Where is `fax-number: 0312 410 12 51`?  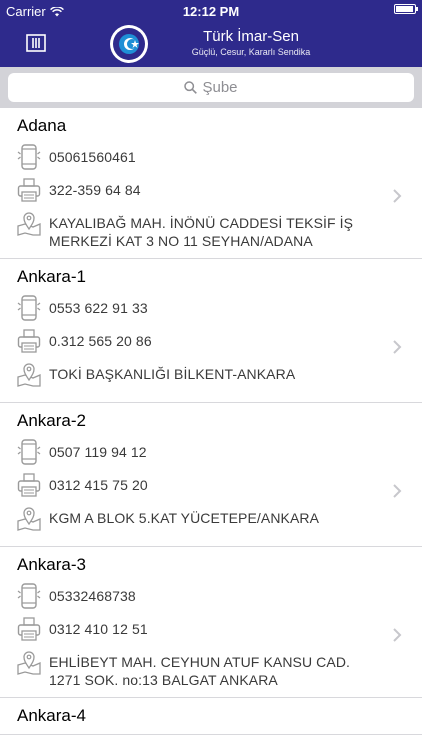
fax-number: 0312 410 12 51 is located at coordinates (98, 629).